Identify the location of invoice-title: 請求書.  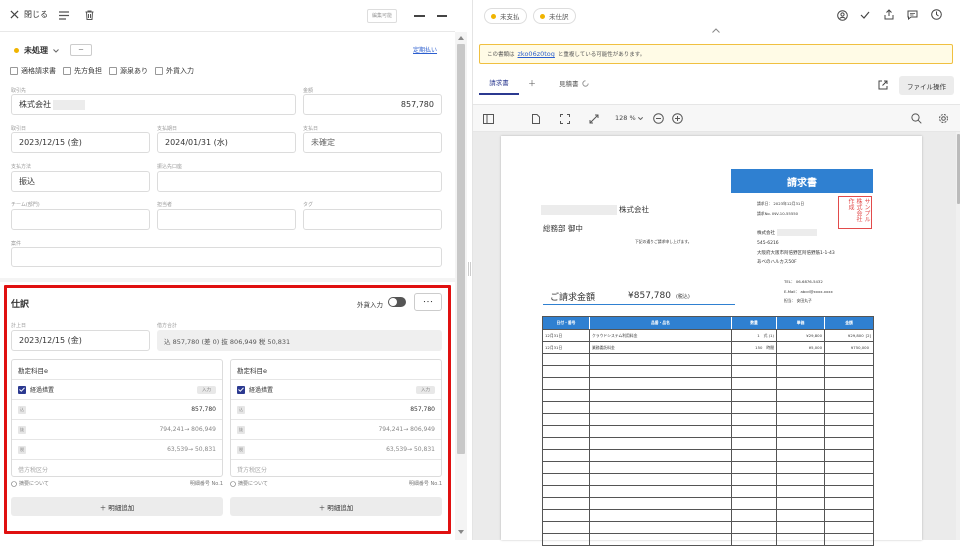
(802, 183).